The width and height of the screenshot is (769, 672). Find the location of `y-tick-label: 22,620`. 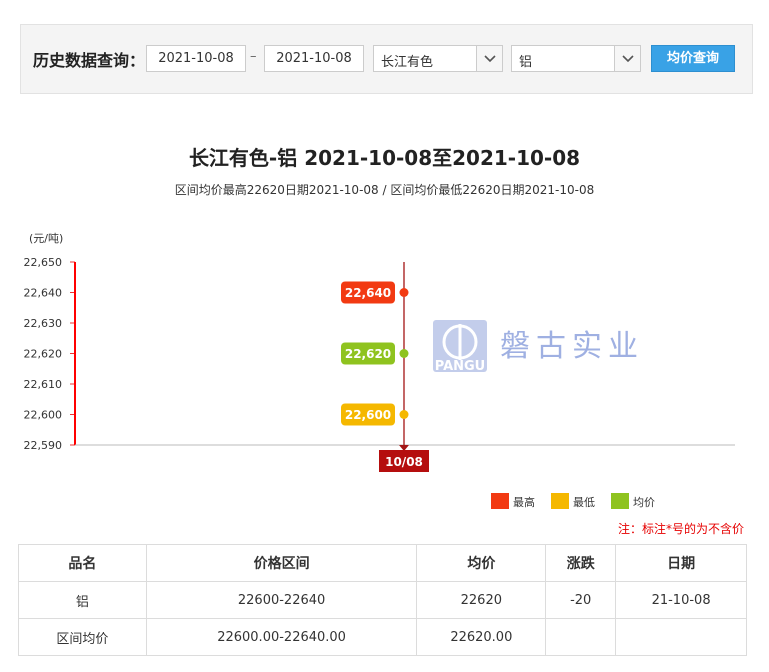

y-tick-label: 22,620 is located at coordinates (43, 354).